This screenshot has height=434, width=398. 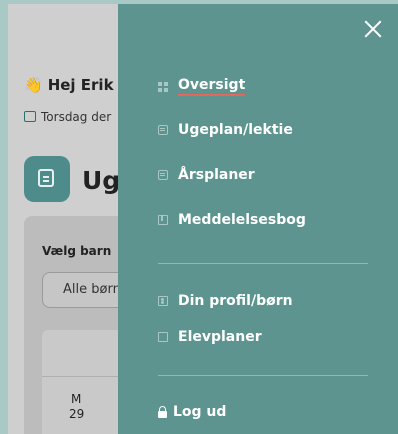 What do you see at coordinates (76, 117) in the screenshot?
I see `date-text: Torsdag der` at bounding box center [76, 117].